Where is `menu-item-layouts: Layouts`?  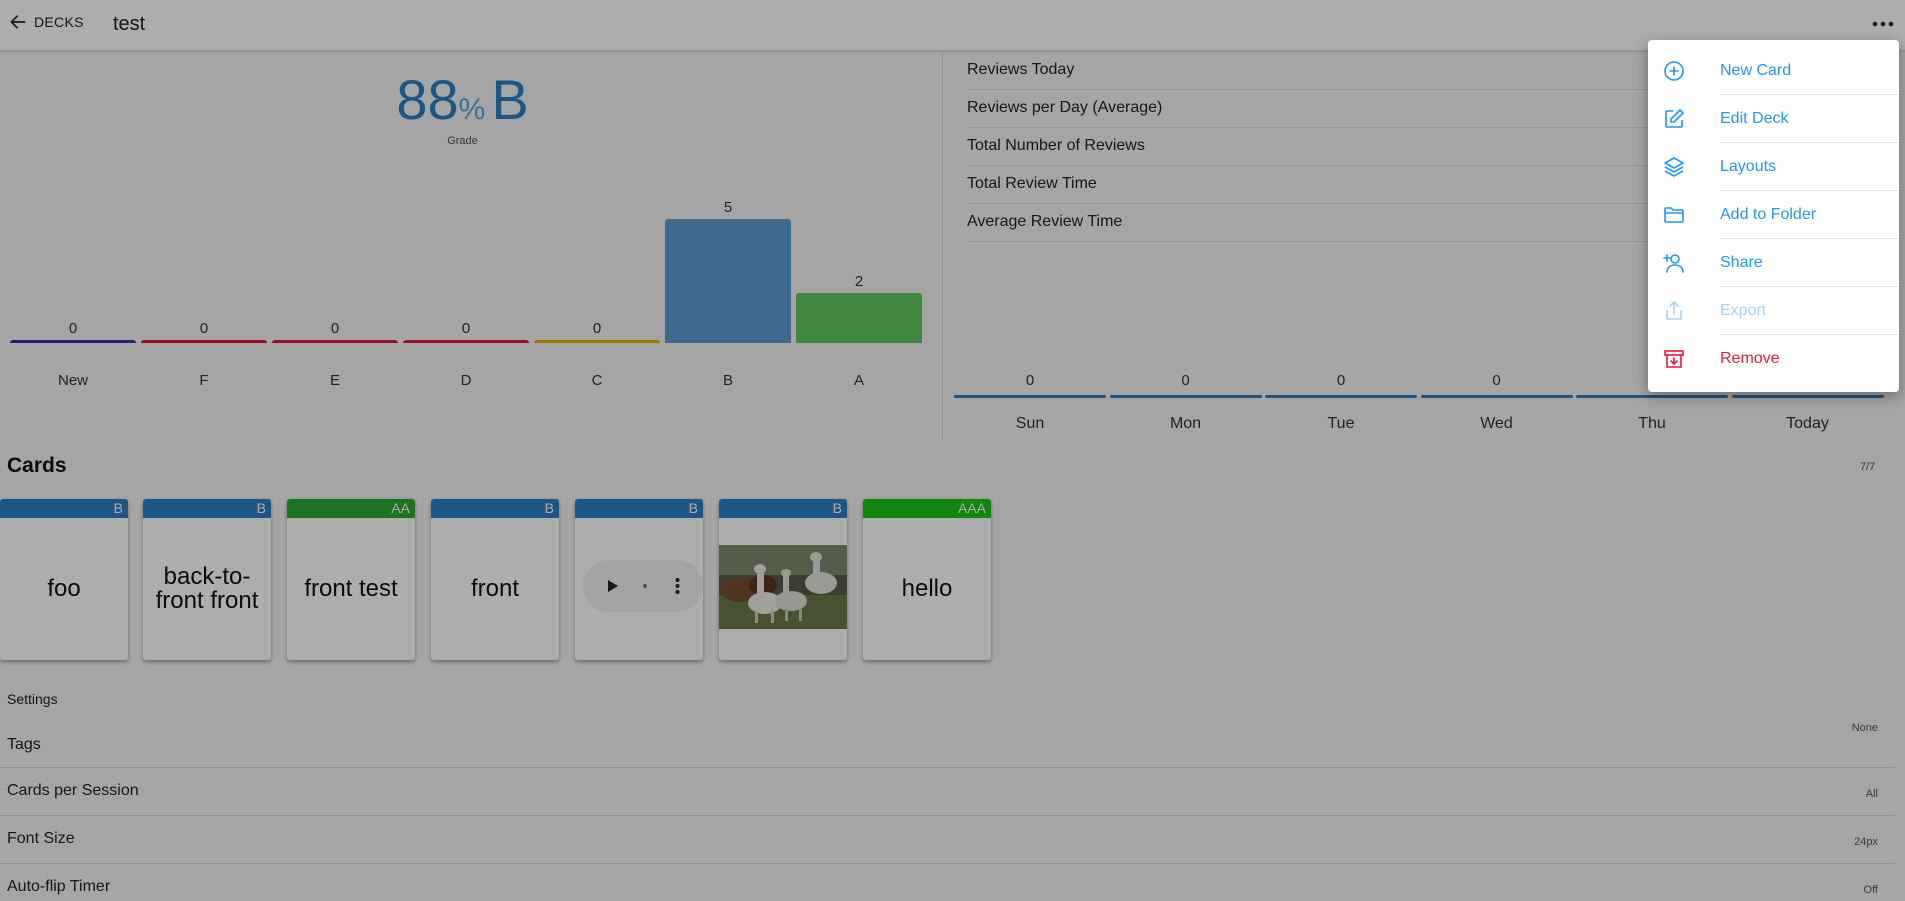
menu-item-layouts: Layouts is located at coordinates (1773, 167).